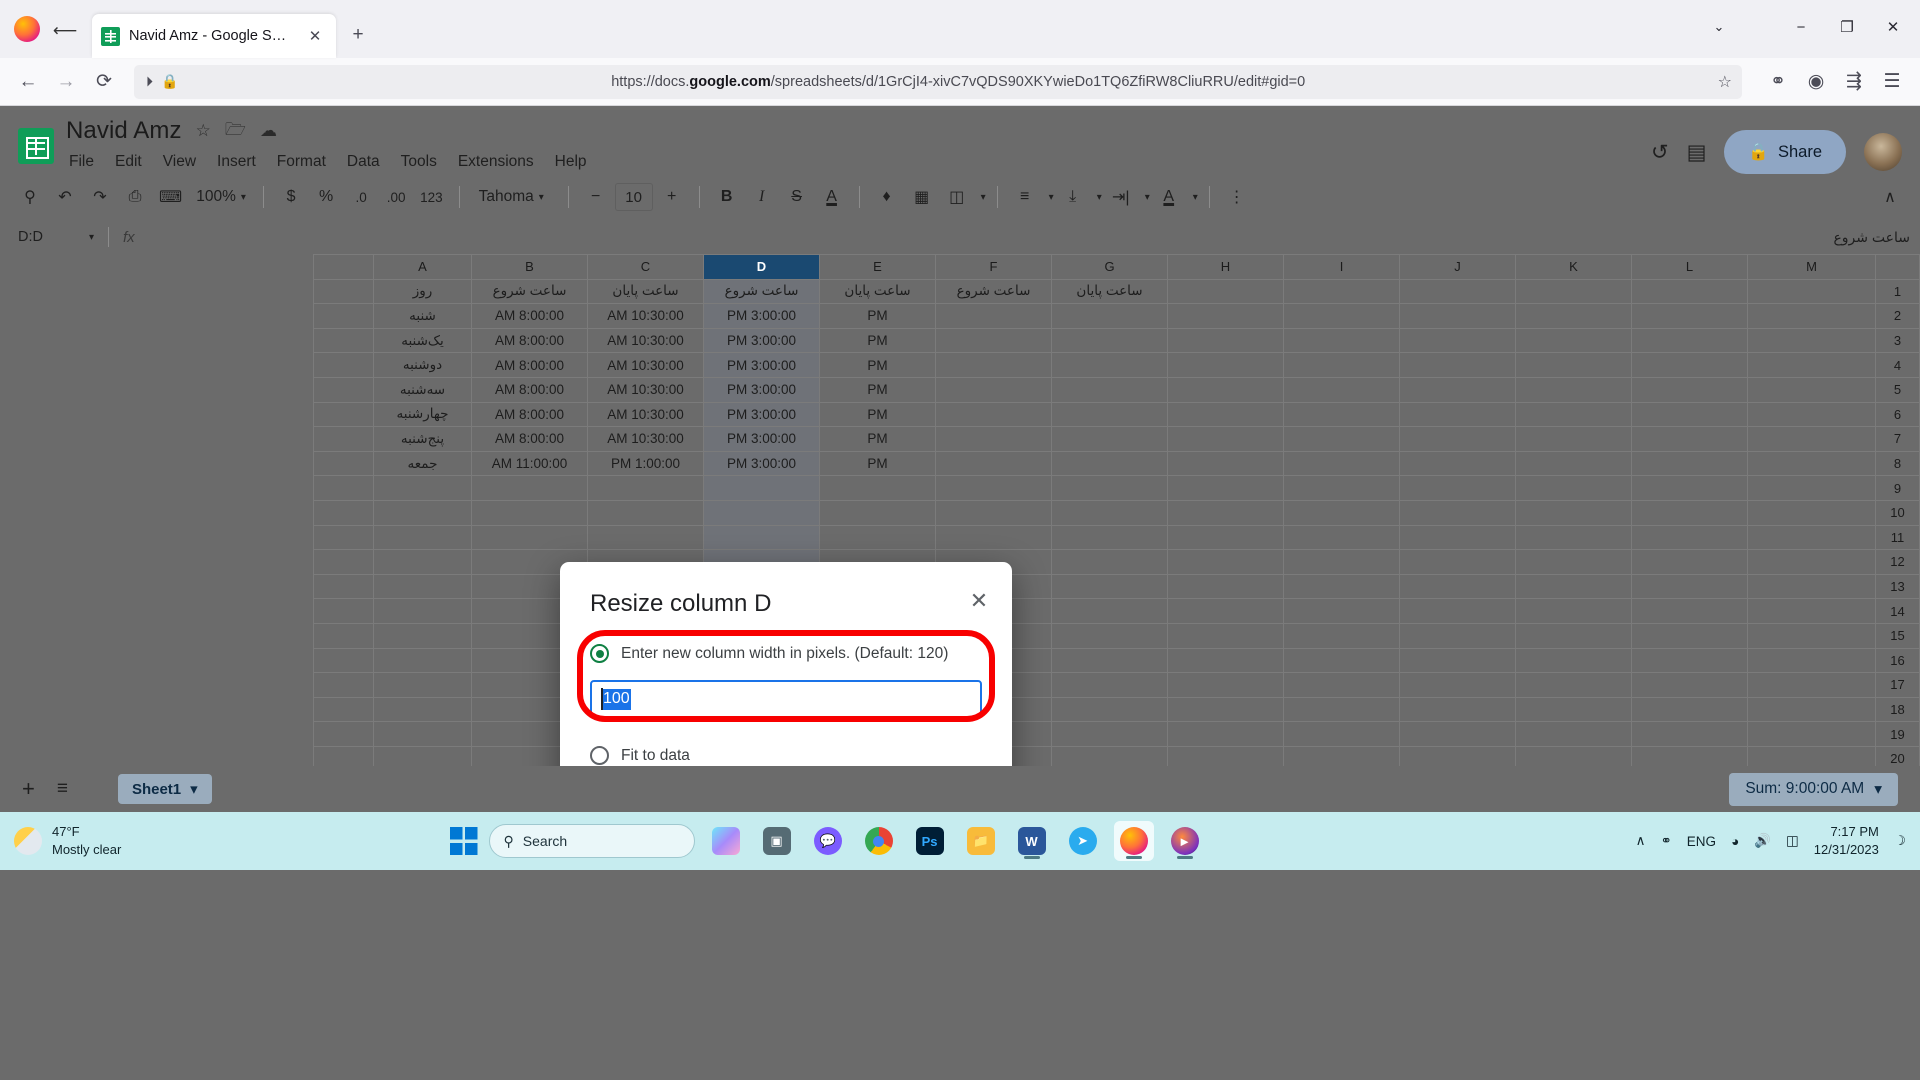  I want to click on bookmark-star-icon: ☆, so click(1725, 82).